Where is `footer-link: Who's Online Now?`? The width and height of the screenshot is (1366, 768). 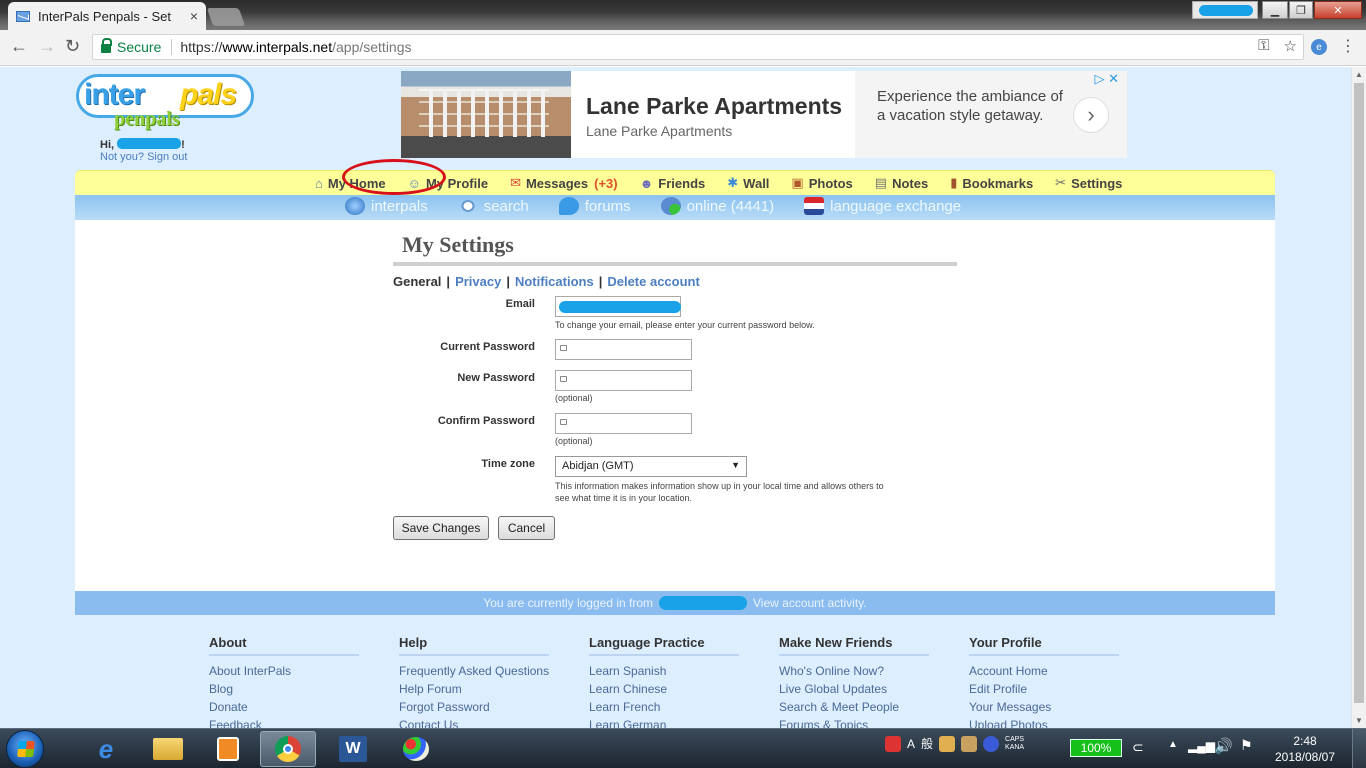 footer-link: Who's Online Now? is located at coordinates (854, 671).